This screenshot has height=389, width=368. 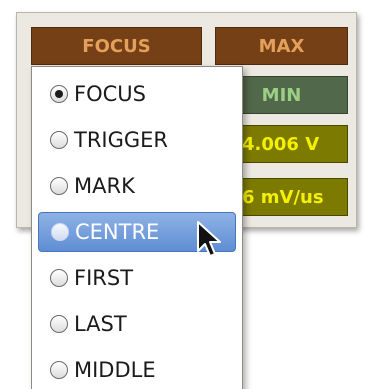 I want to click on menu-item-label: MIDDLE, so click(x=115, y=370).